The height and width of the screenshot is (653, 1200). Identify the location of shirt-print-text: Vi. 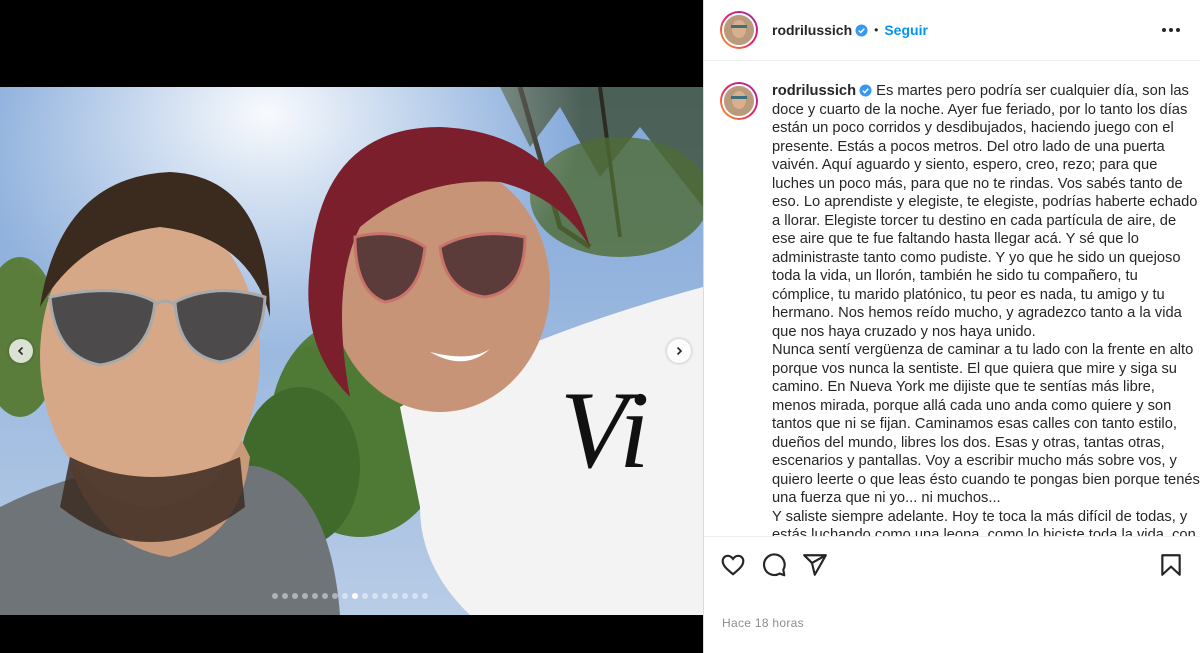
(605, 430).